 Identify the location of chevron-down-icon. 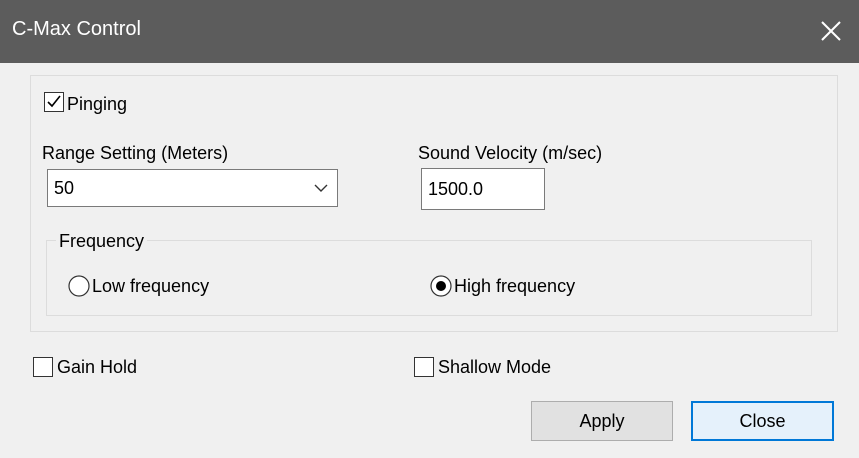
(321, 188).